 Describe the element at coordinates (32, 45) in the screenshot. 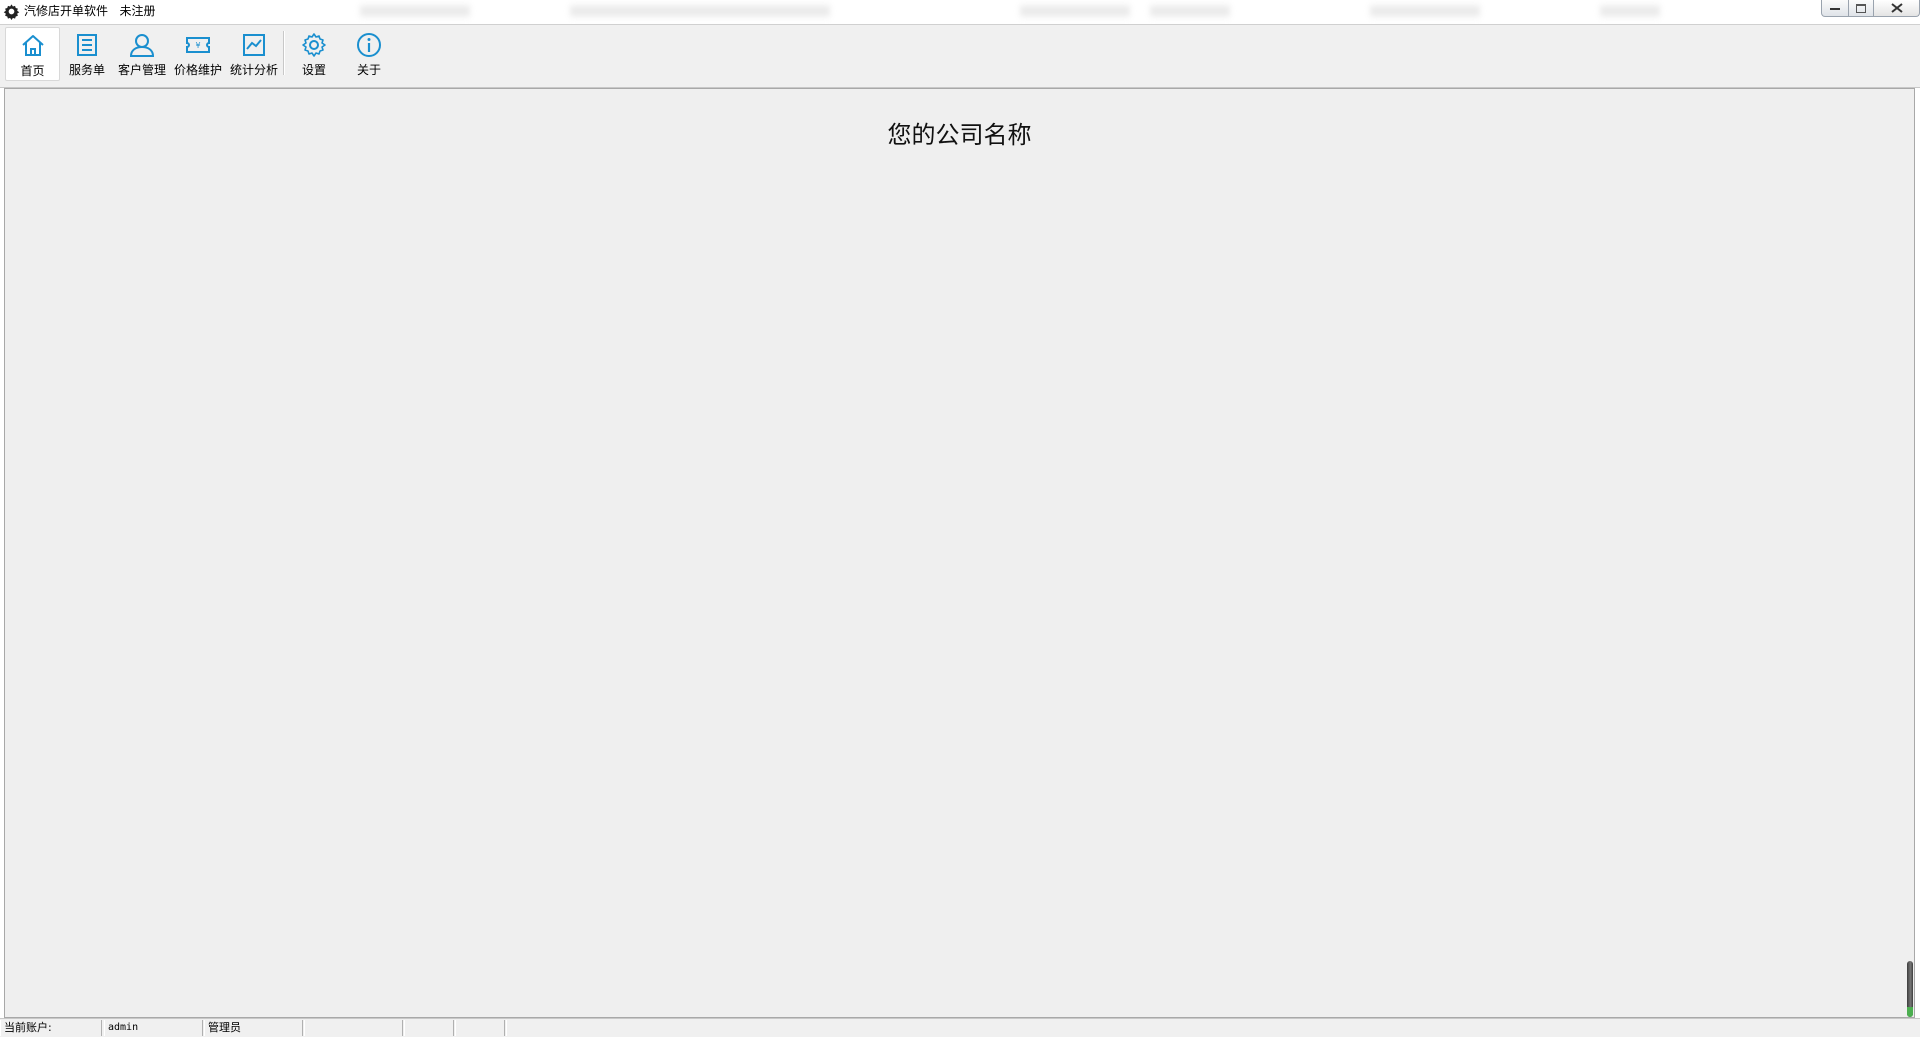

I see `home-icon` at that location.